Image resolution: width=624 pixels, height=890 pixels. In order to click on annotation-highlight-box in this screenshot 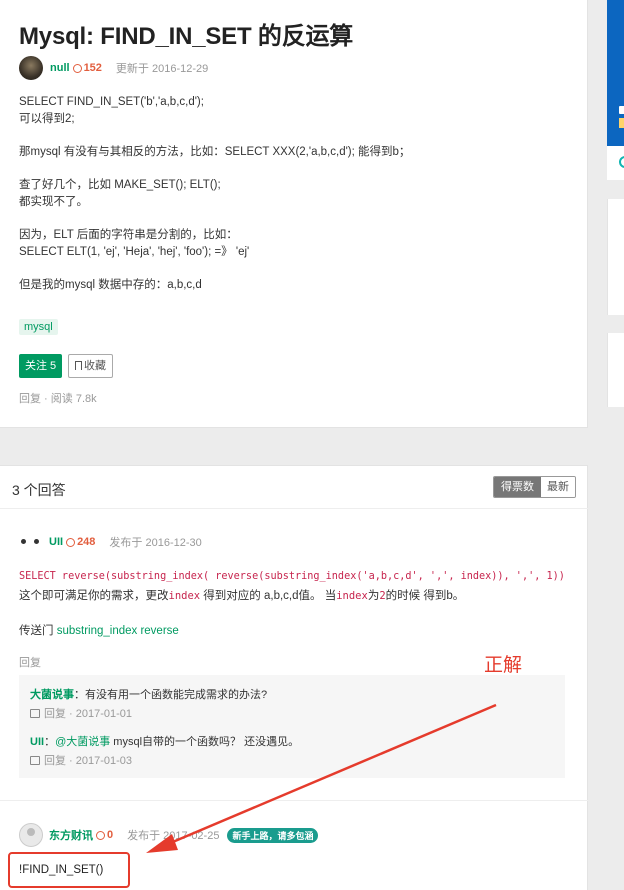, I will do `click(69, 870)`.